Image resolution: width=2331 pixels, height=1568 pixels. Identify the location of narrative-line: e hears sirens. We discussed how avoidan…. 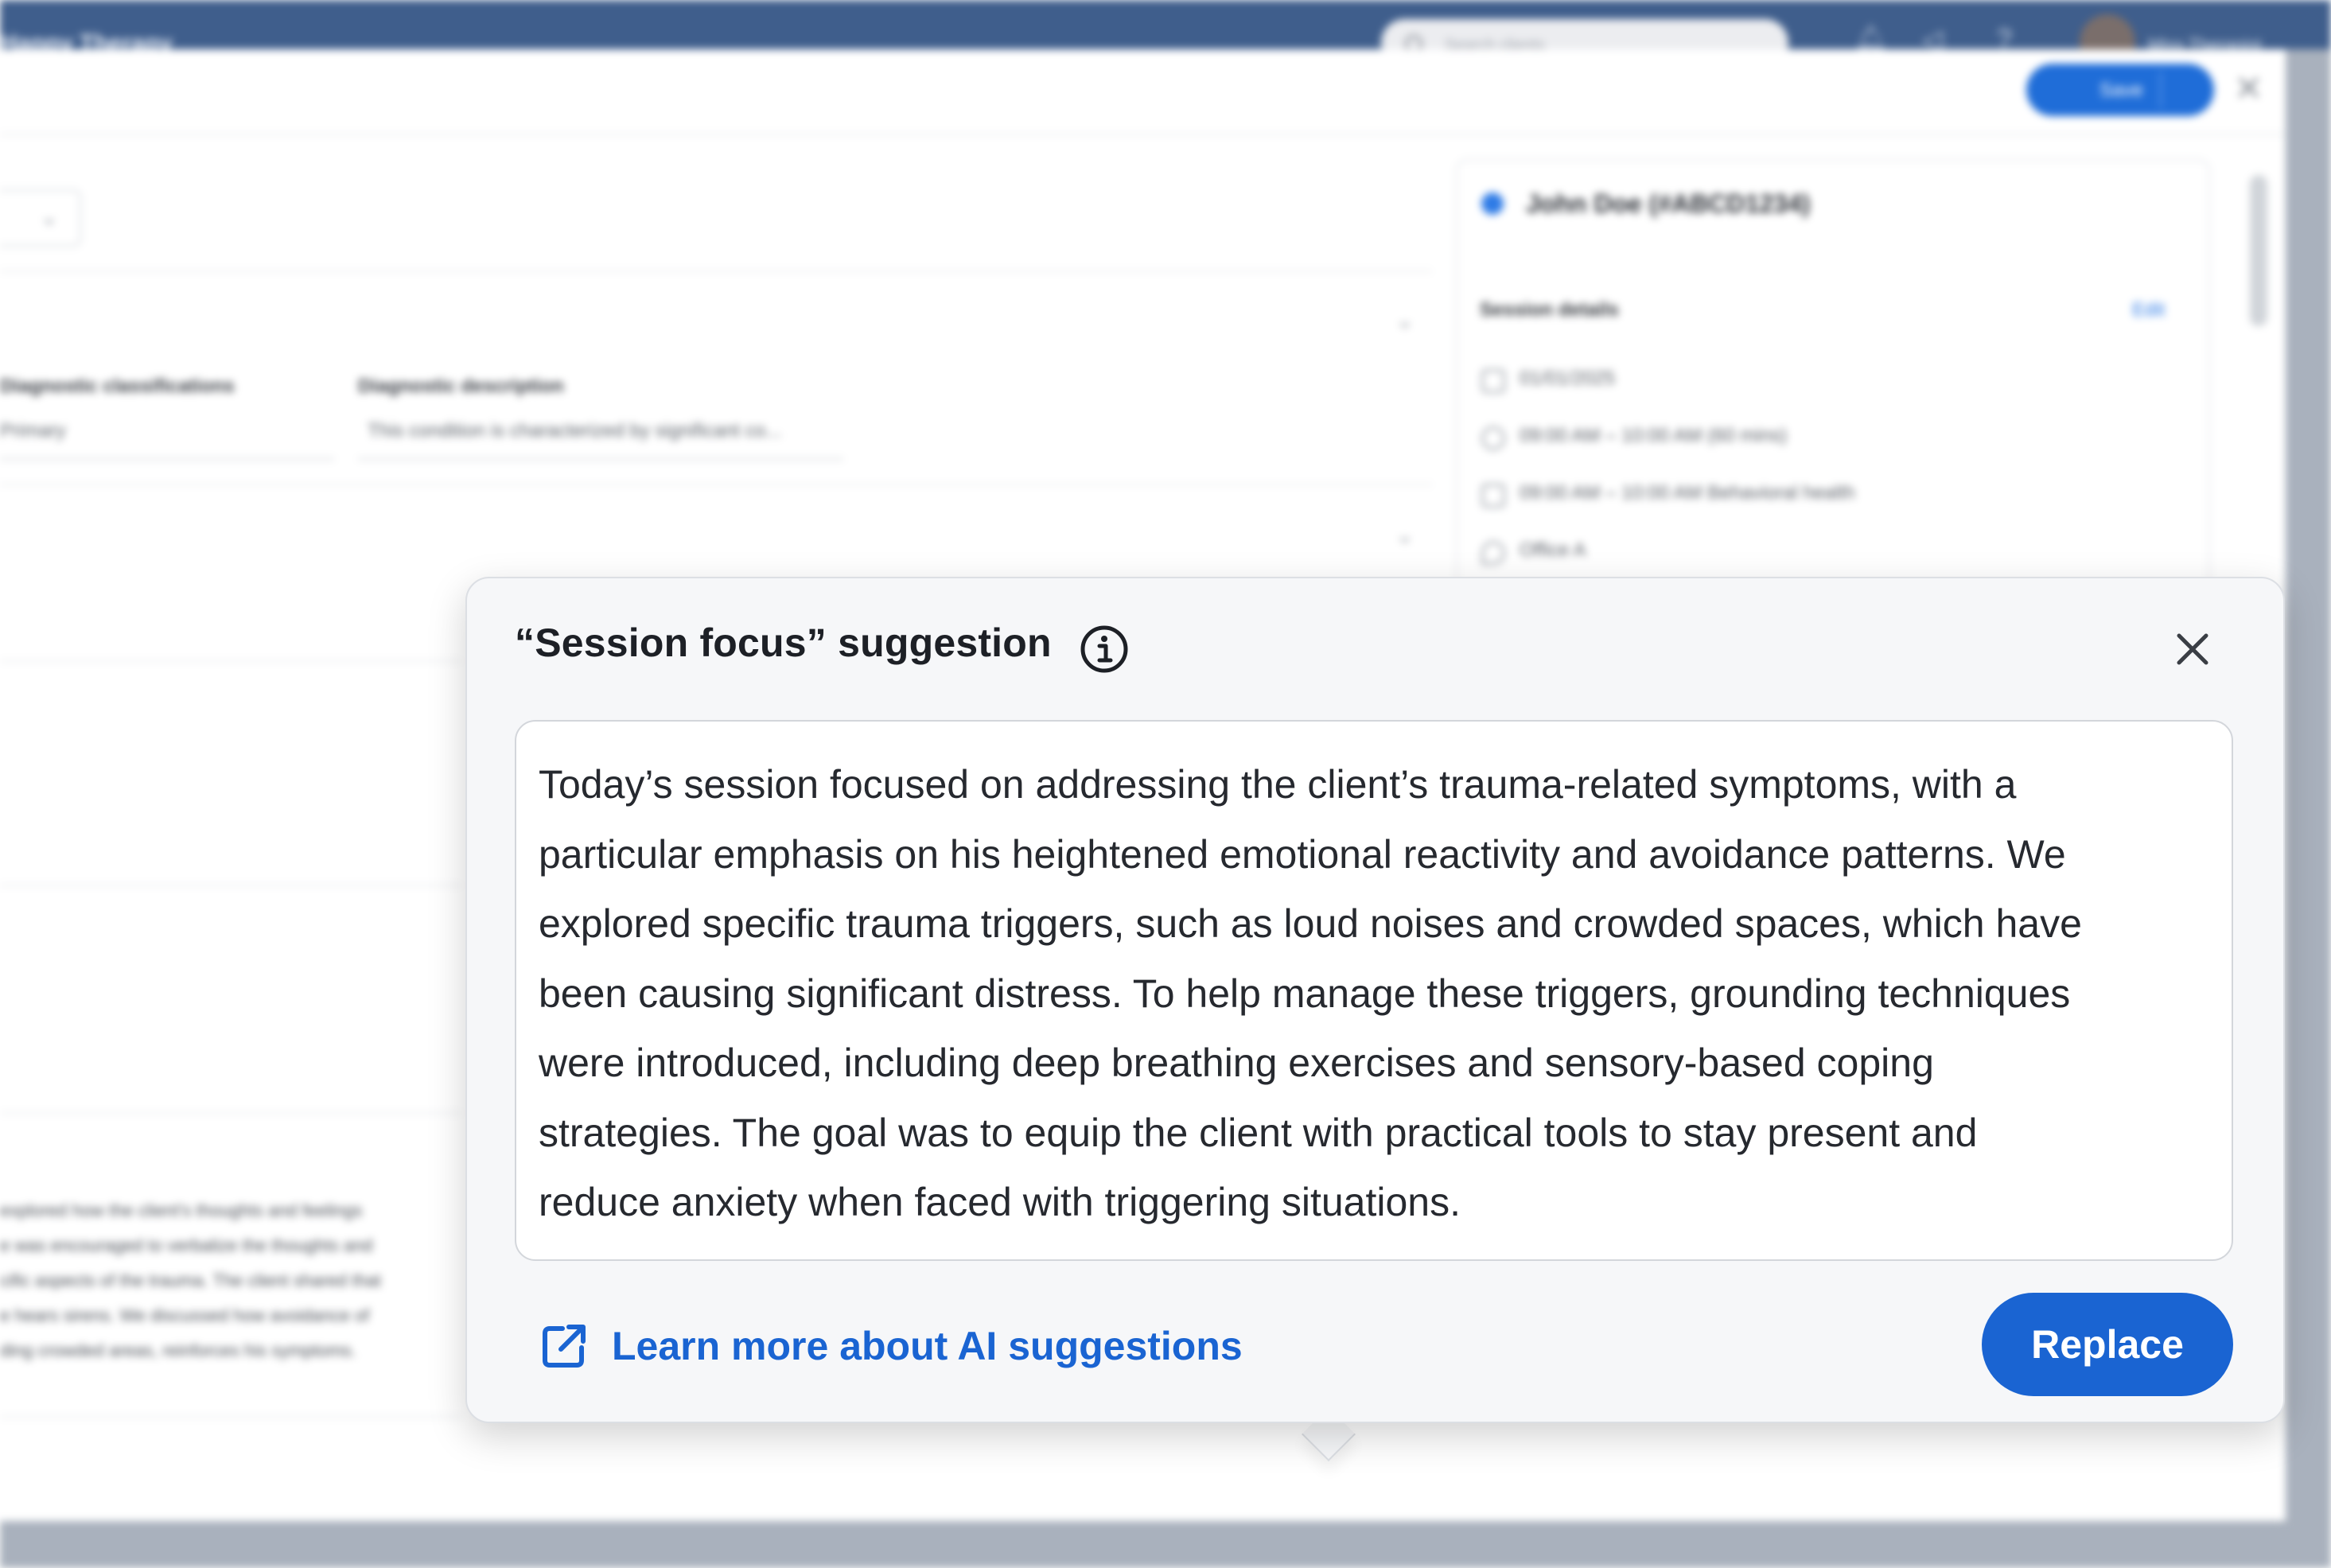
(185, 1315).